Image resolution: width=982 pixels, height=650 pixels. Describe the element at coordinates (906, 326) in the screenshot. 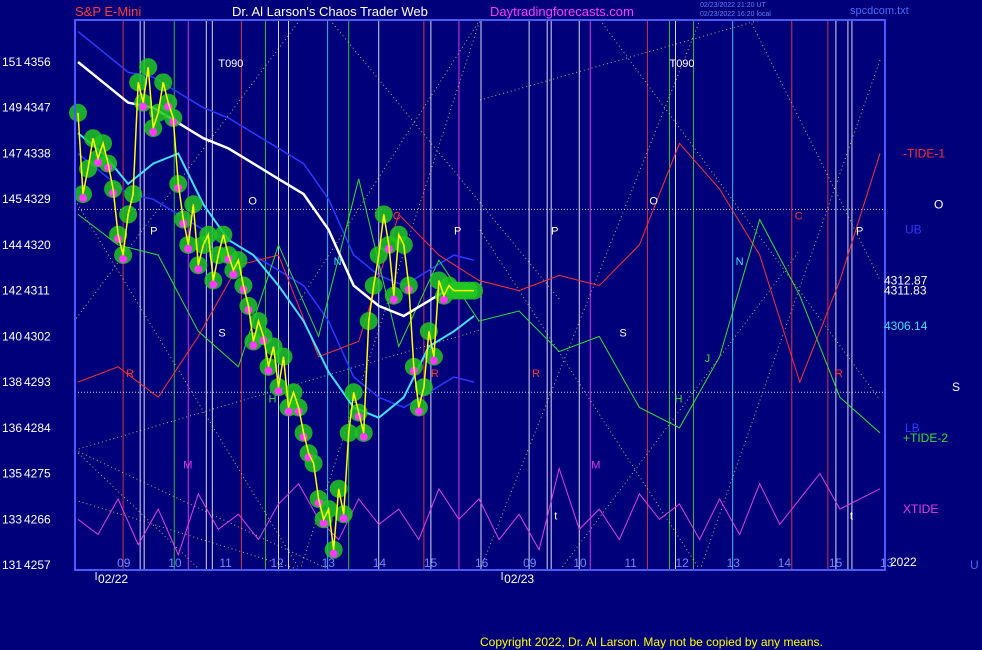

I see `right-label: 4306.14` at that location.